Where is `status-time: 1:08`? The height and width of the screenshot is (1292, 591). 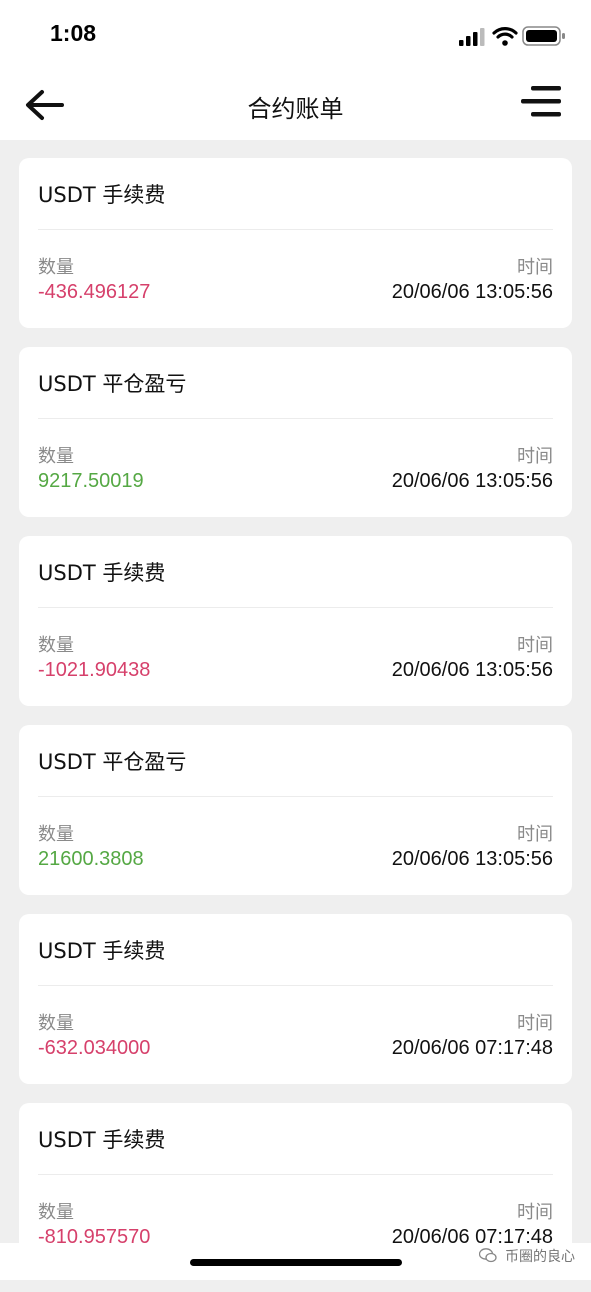 status-time: 1:08 is located at coordinates (73, 33).